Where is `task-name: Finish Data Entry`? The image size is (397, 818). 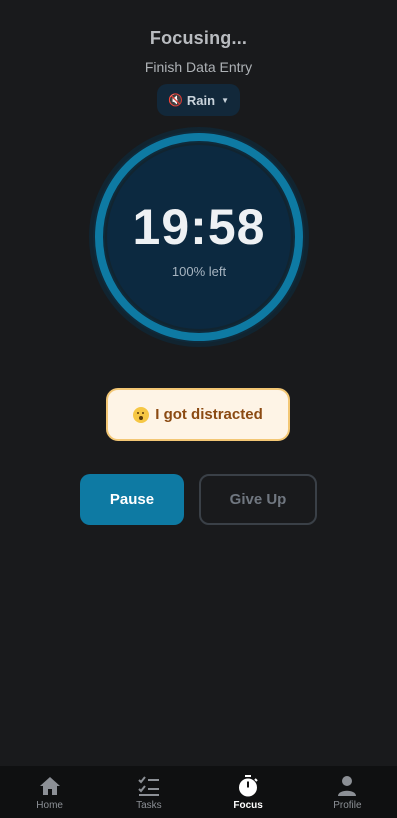
task-name: Finish Data Entry is located at coordinates (198, 67).